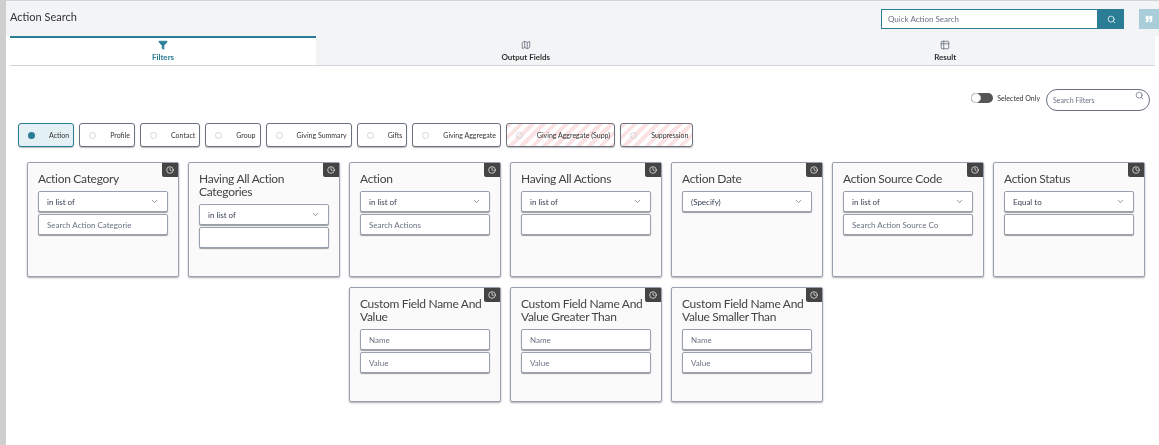 This screenshot has width=1159, height=445. Describe the element at coordinates (712, 178) in the screenshot. I see `filter-title: Action Date` at that location.